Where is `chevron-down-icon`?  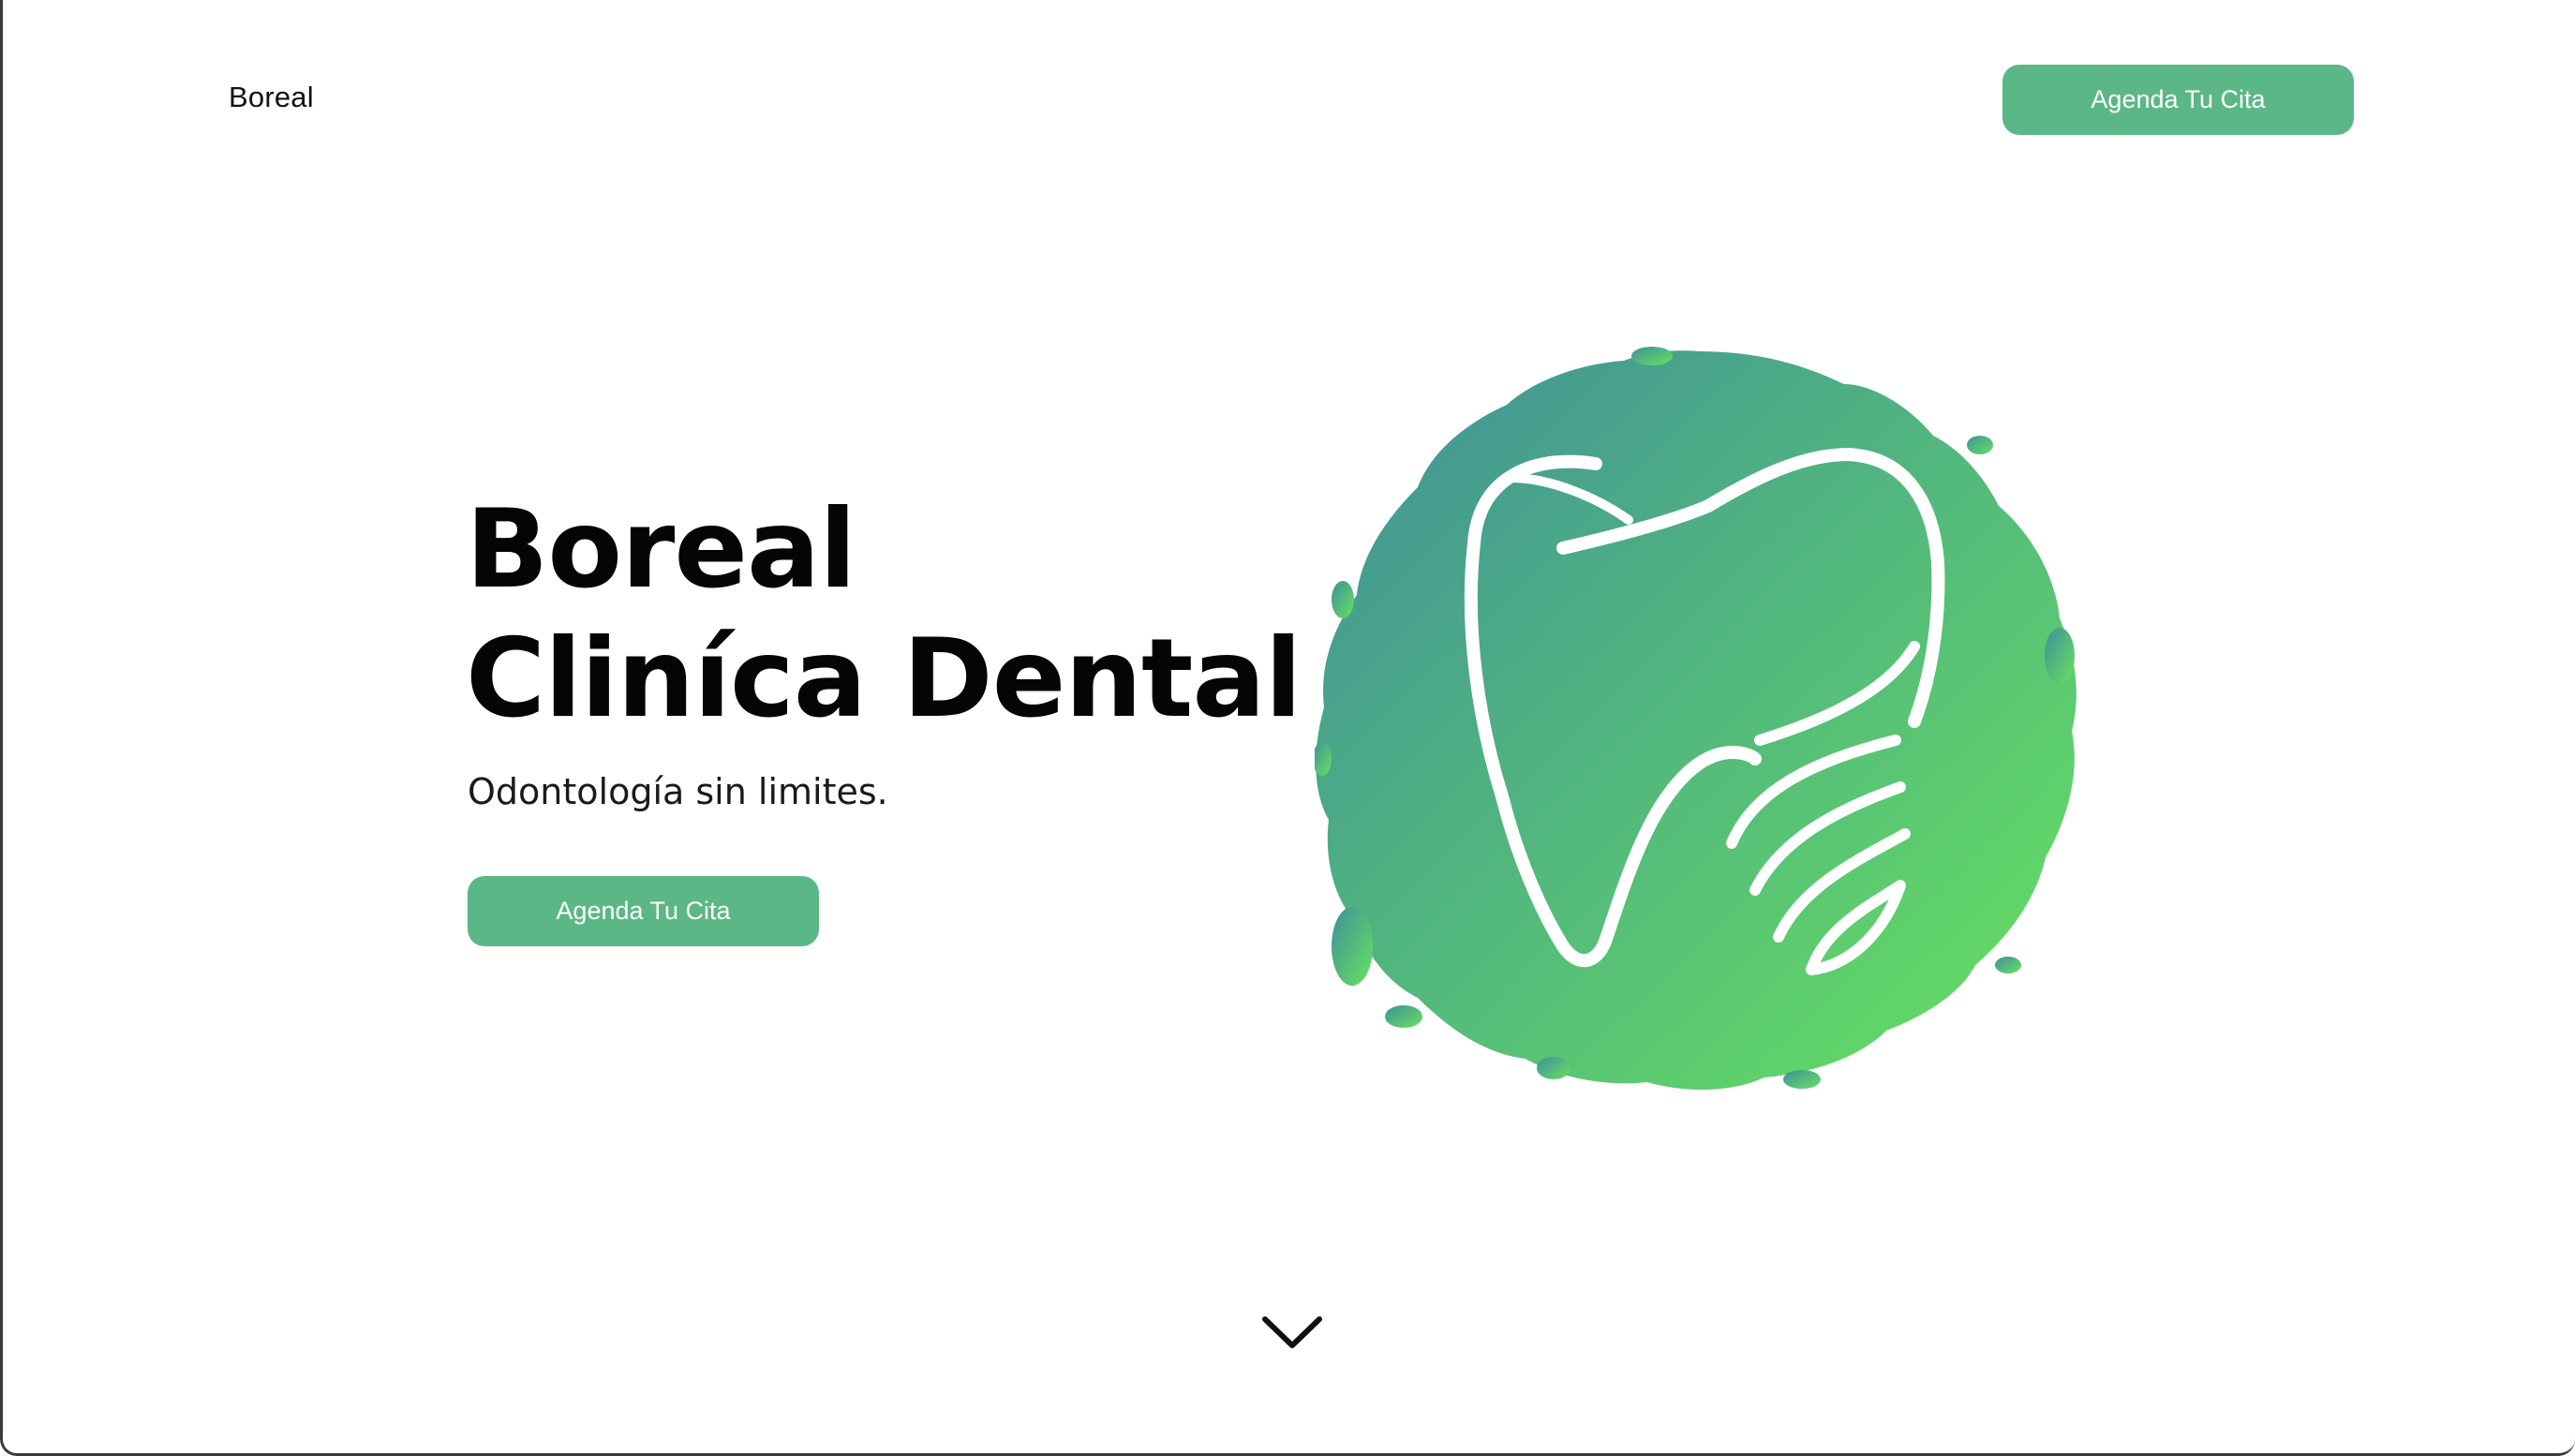 chevron-down-icon is located at coordinates (1292, 1333).